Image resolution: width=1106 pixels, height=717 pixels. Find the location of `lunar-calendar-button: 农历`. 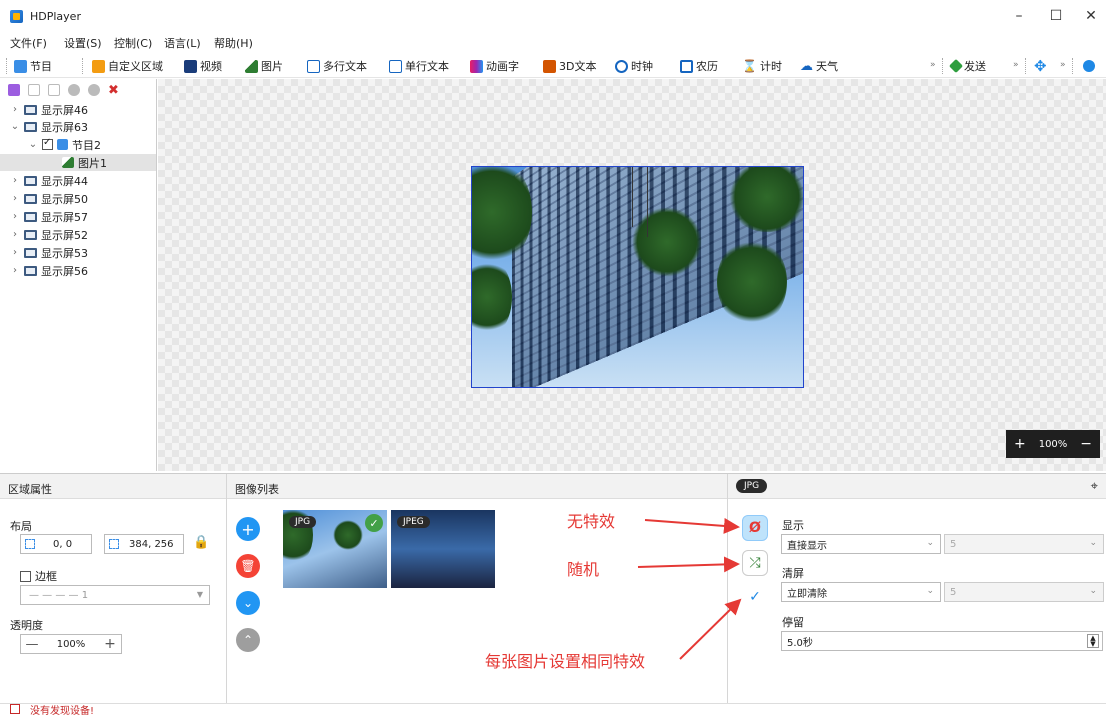

lunar-calendar-button: 农历 is located at coordinates (699, 66).